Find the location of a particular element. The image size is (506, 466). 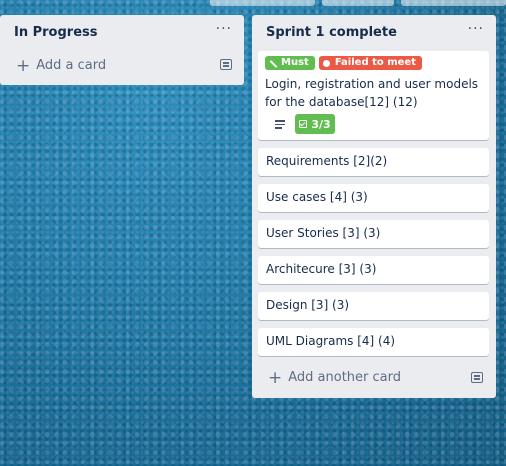

add-card-button: + Add a card is located at coordinates (61, 65).